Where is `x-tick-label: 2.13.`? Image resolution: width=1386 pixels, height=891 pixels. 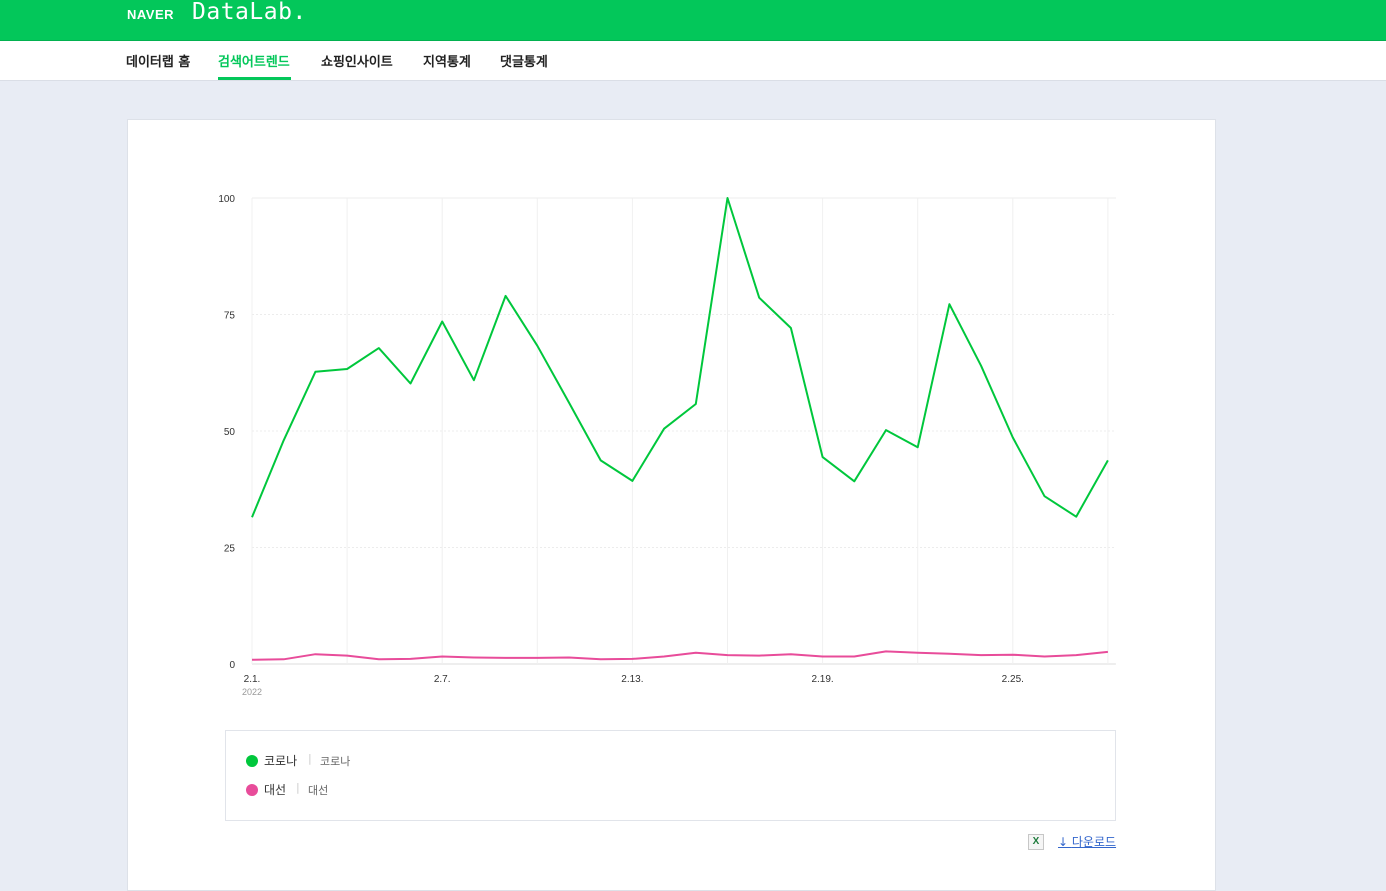
x-tick-label: 2.13. is located at coordinates (632, 679).